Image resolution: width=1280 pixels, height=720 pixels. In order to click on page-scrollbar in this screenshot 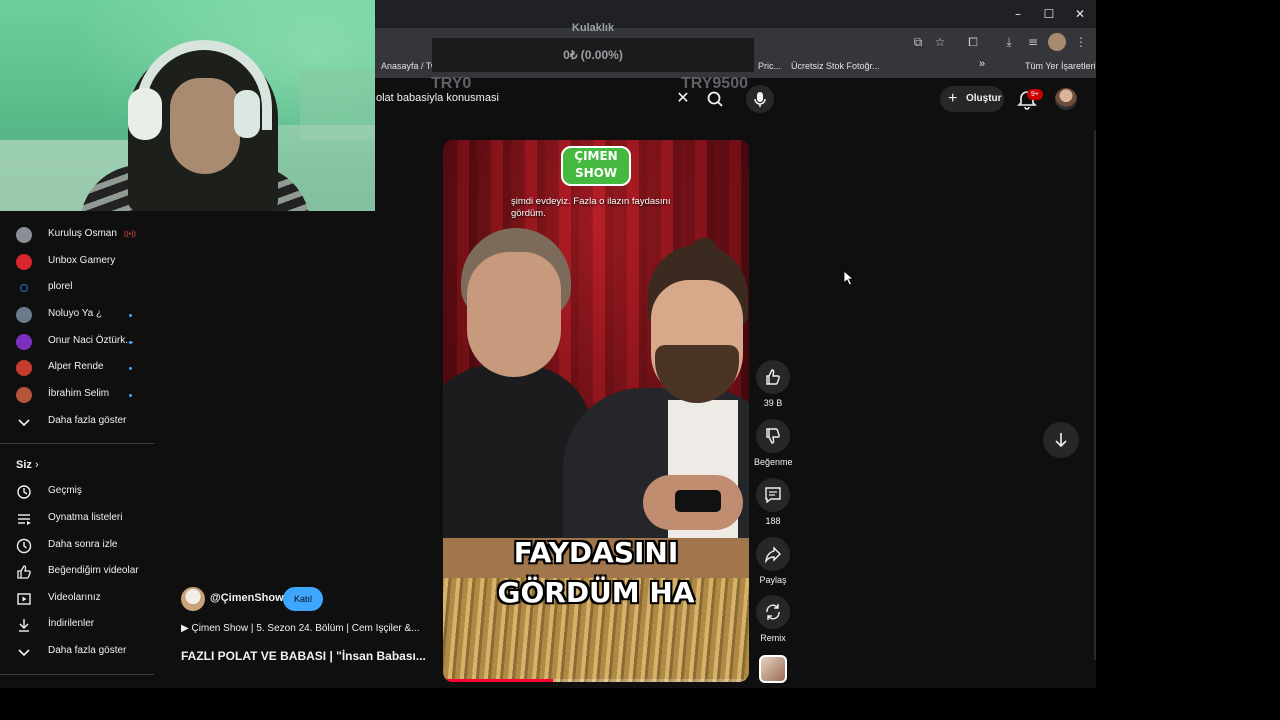, I will do `click(1095, 395)`.